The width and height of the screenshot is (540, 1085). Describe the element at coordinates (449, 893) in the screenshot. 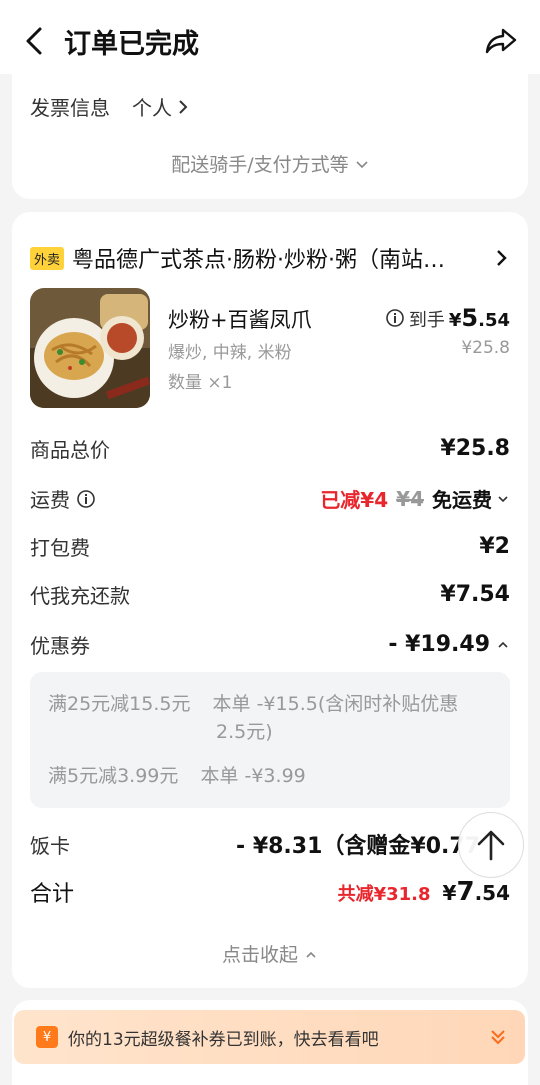

I see `sum-symbol: ¥` at that location.